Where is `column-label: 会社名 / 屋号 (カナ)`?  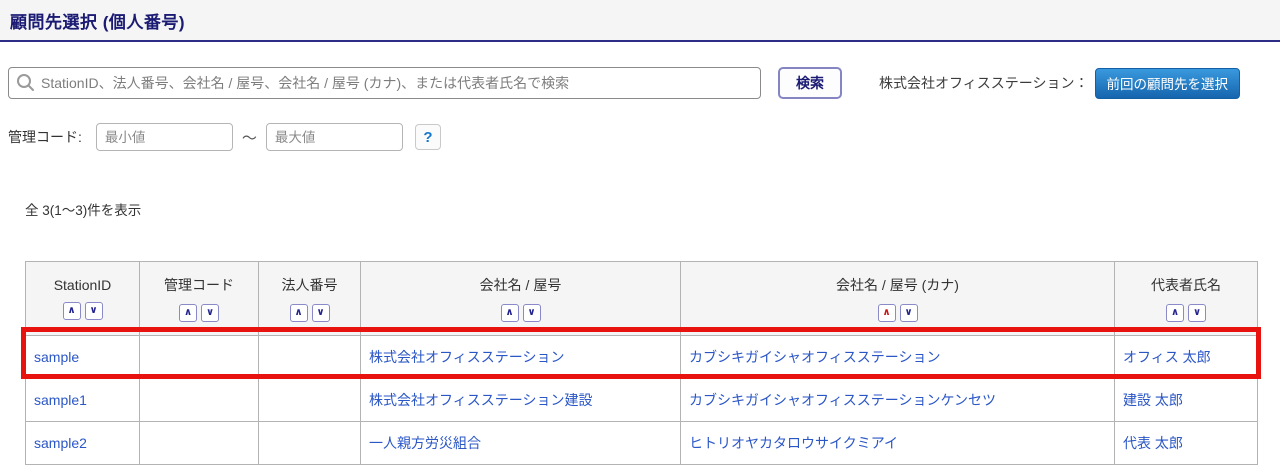 column-label: 会社名 / 屋号 (カナ) is located at coordinates (897, 285).